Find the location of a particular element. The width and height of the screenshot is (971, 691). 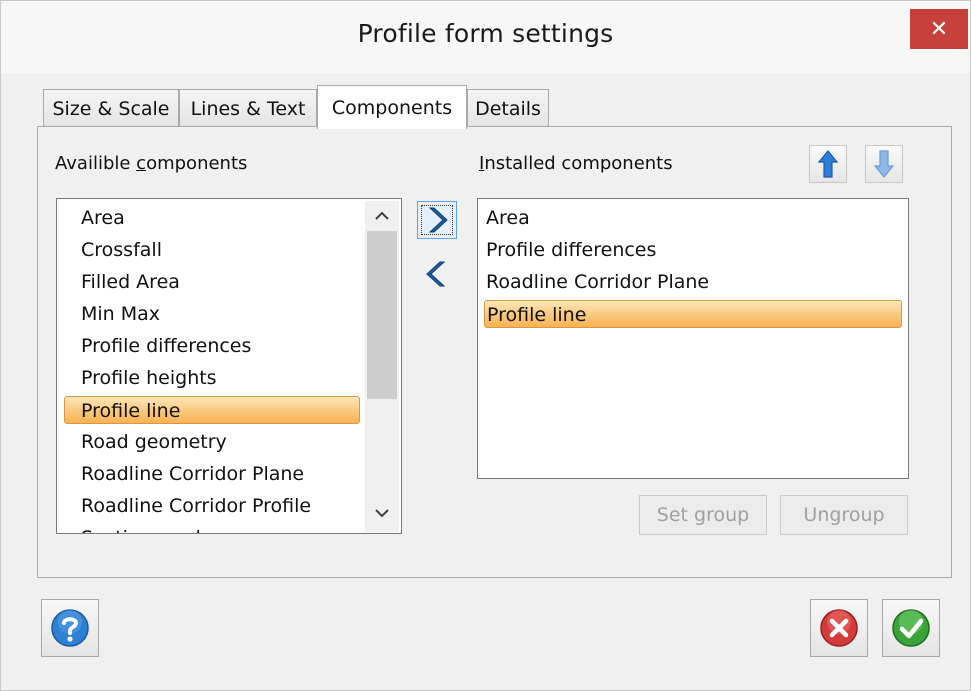

close-icon: ✕ is located at coordinates (939, 29).